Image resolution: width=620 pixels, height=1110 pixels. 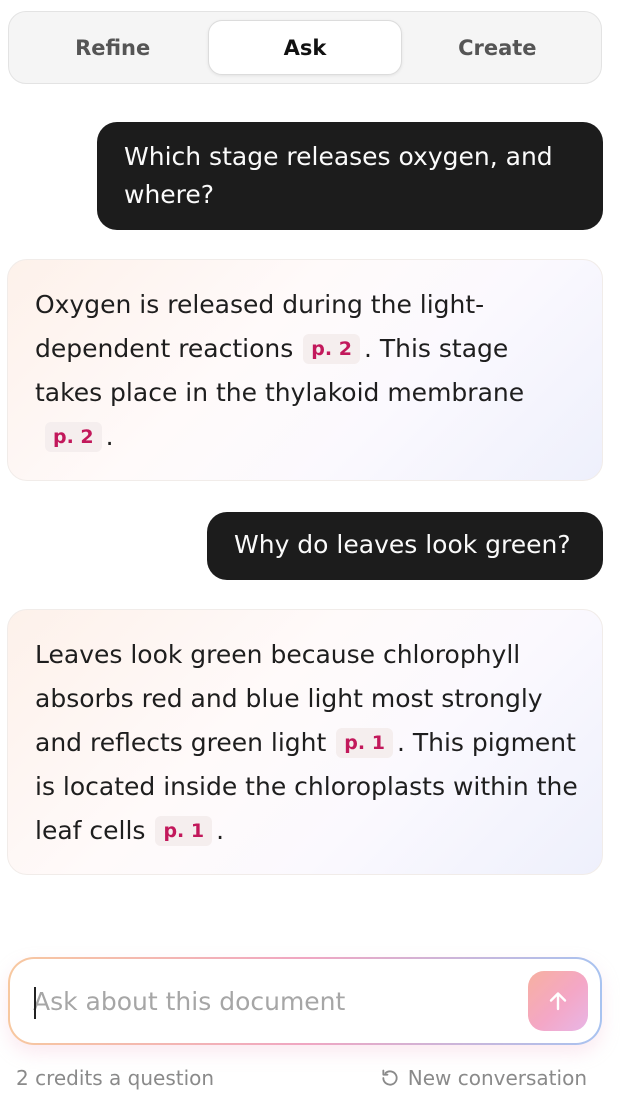 I want to click on user-message: Which stage releases oxygen, and where?, so click(x=350, y=176).